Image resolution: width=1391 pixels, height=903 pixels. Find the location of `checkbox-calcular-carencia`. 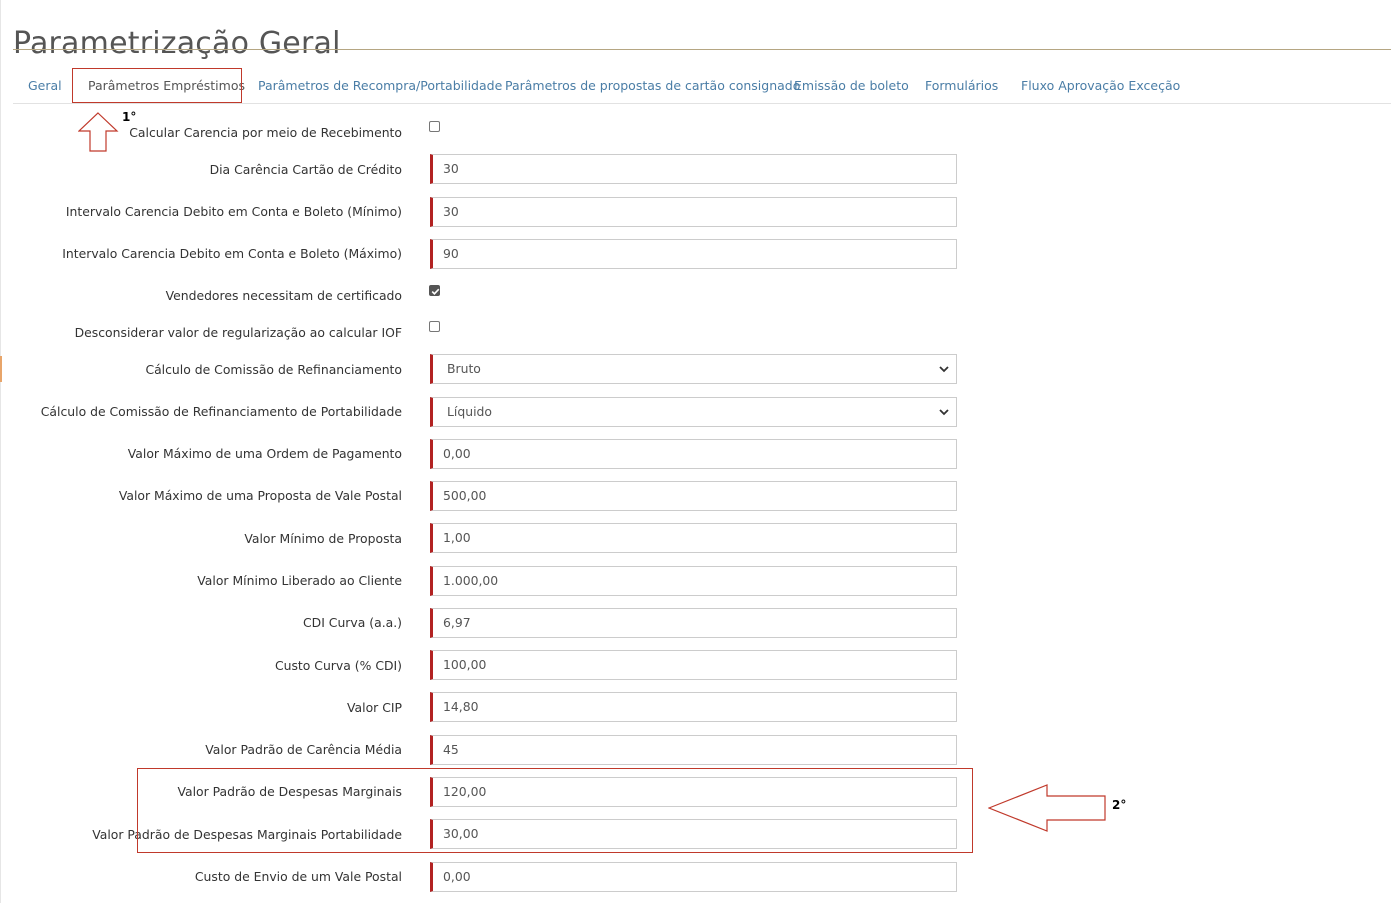

checkbox-calcular-carencia is located at coordinates (434, 126).